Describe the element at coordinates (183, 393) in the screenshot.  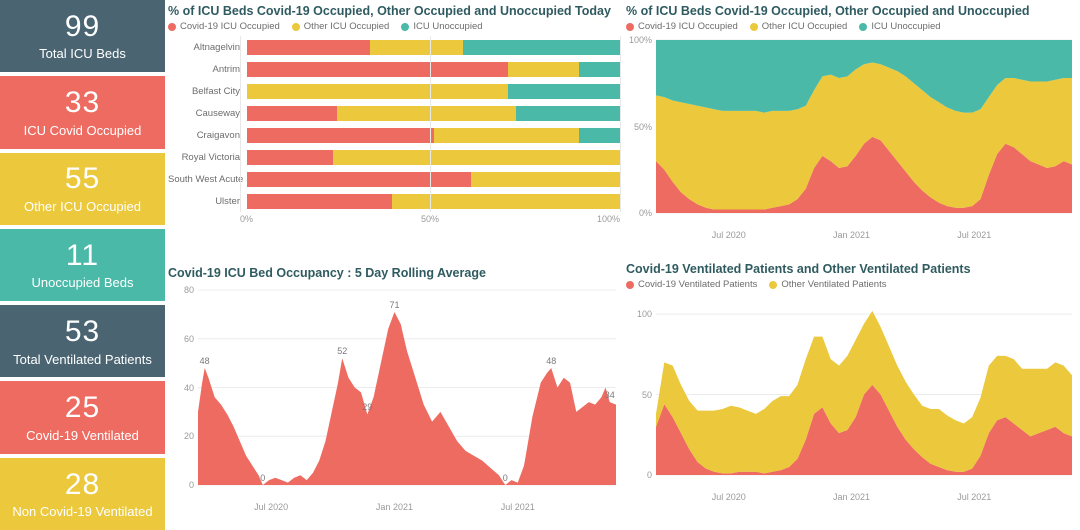
I see `y-axis: 0 20 40 60 80` at that location.